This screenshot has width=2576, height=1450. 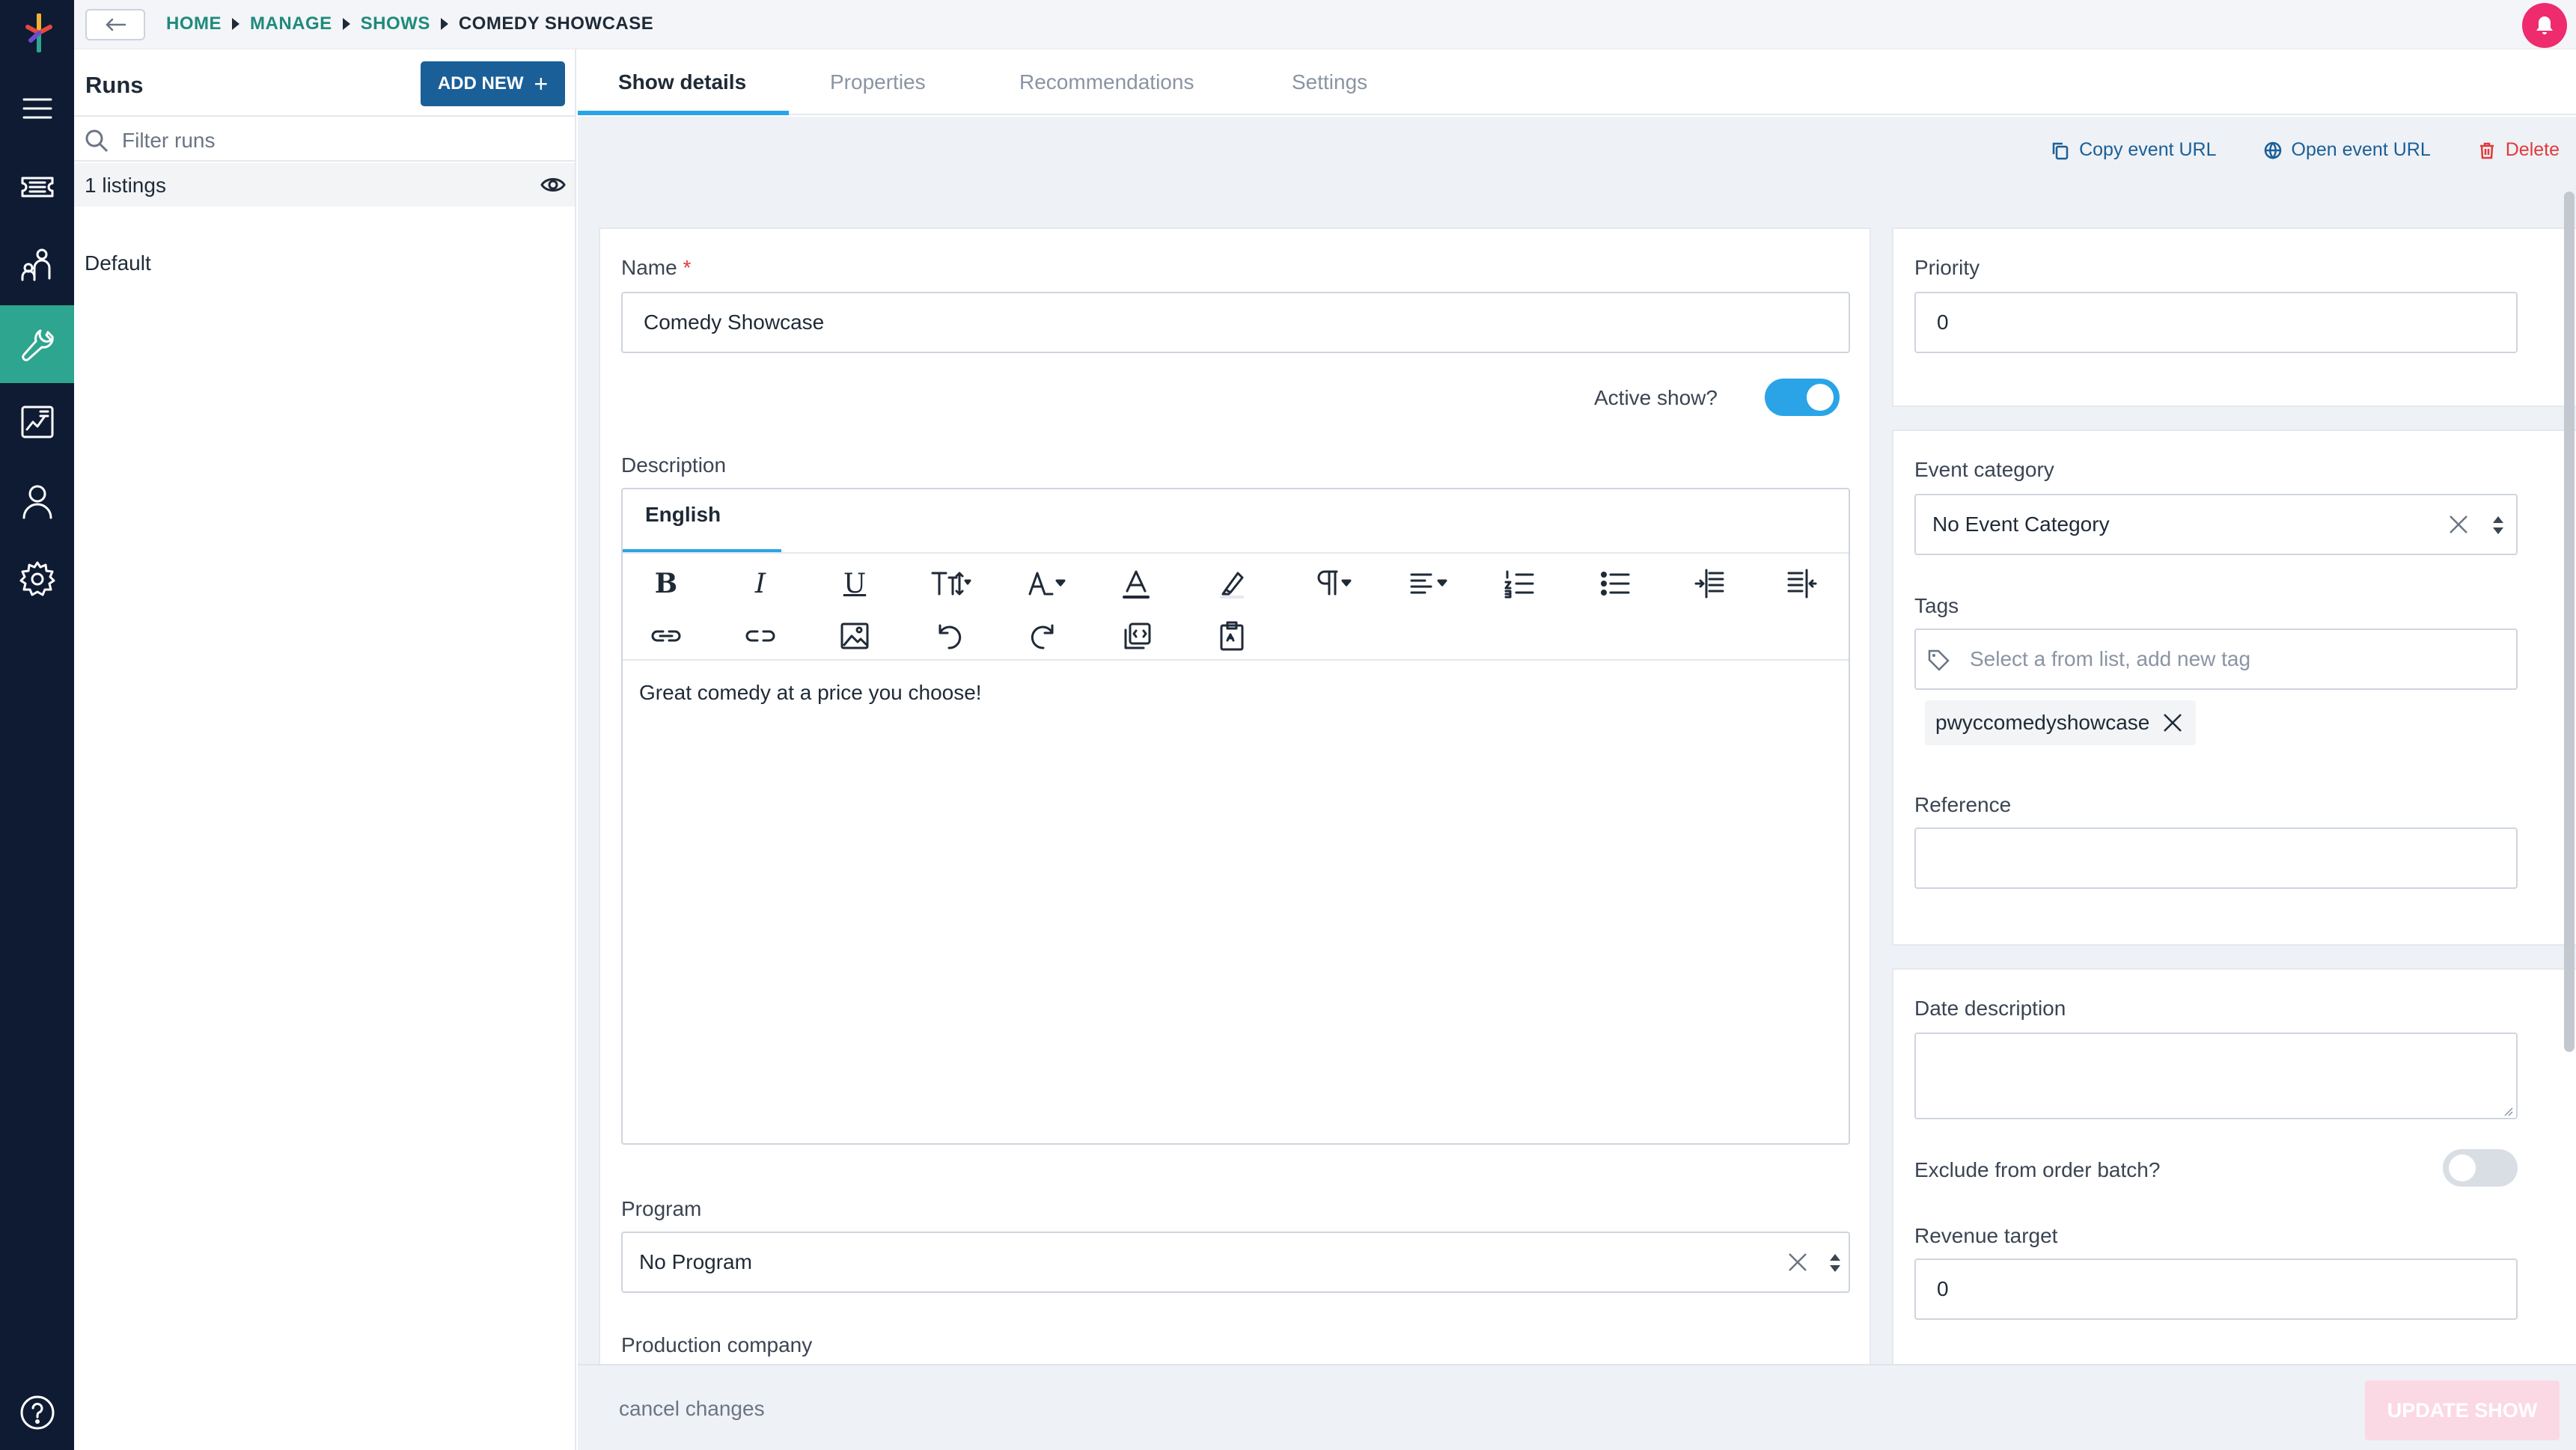 What do you see at coordinates (2347, 150) in the screenshot?
I see `open-event-url-button: Open event URL` at bounding box center [2347, 150].